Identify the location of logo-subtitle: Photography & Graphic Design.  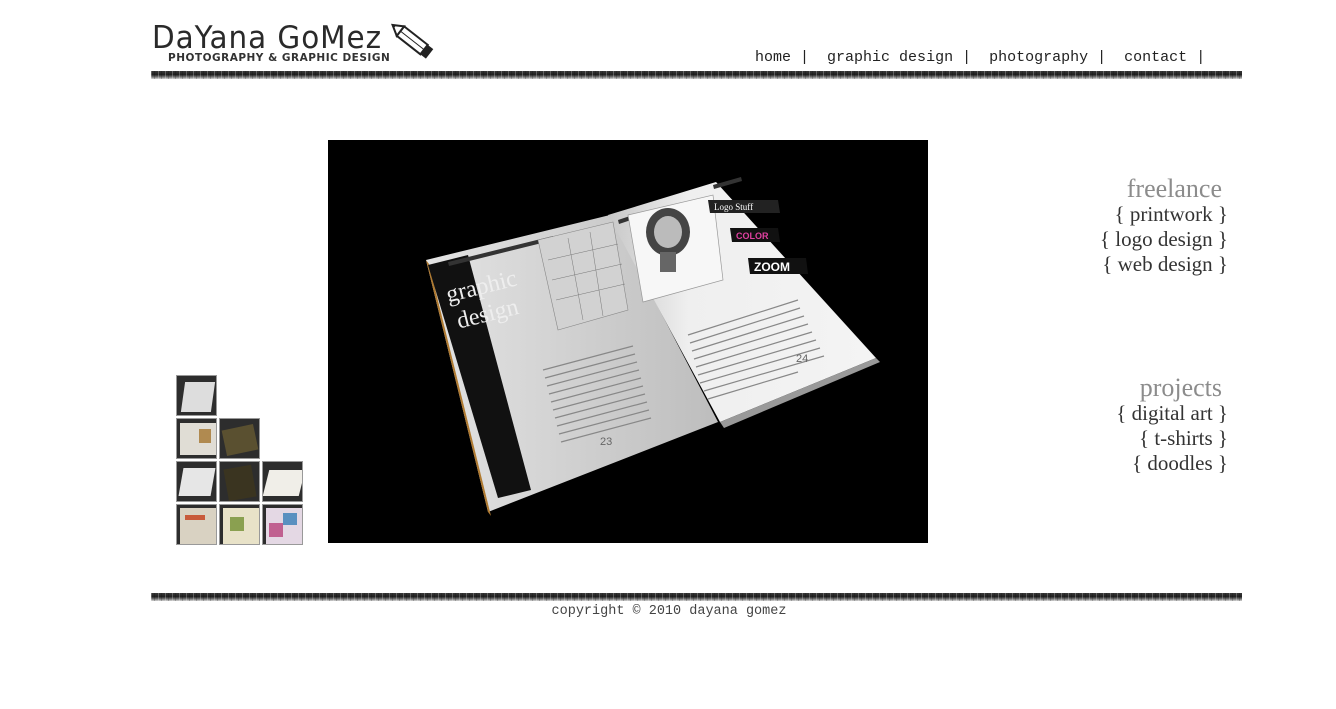
(279, 58).